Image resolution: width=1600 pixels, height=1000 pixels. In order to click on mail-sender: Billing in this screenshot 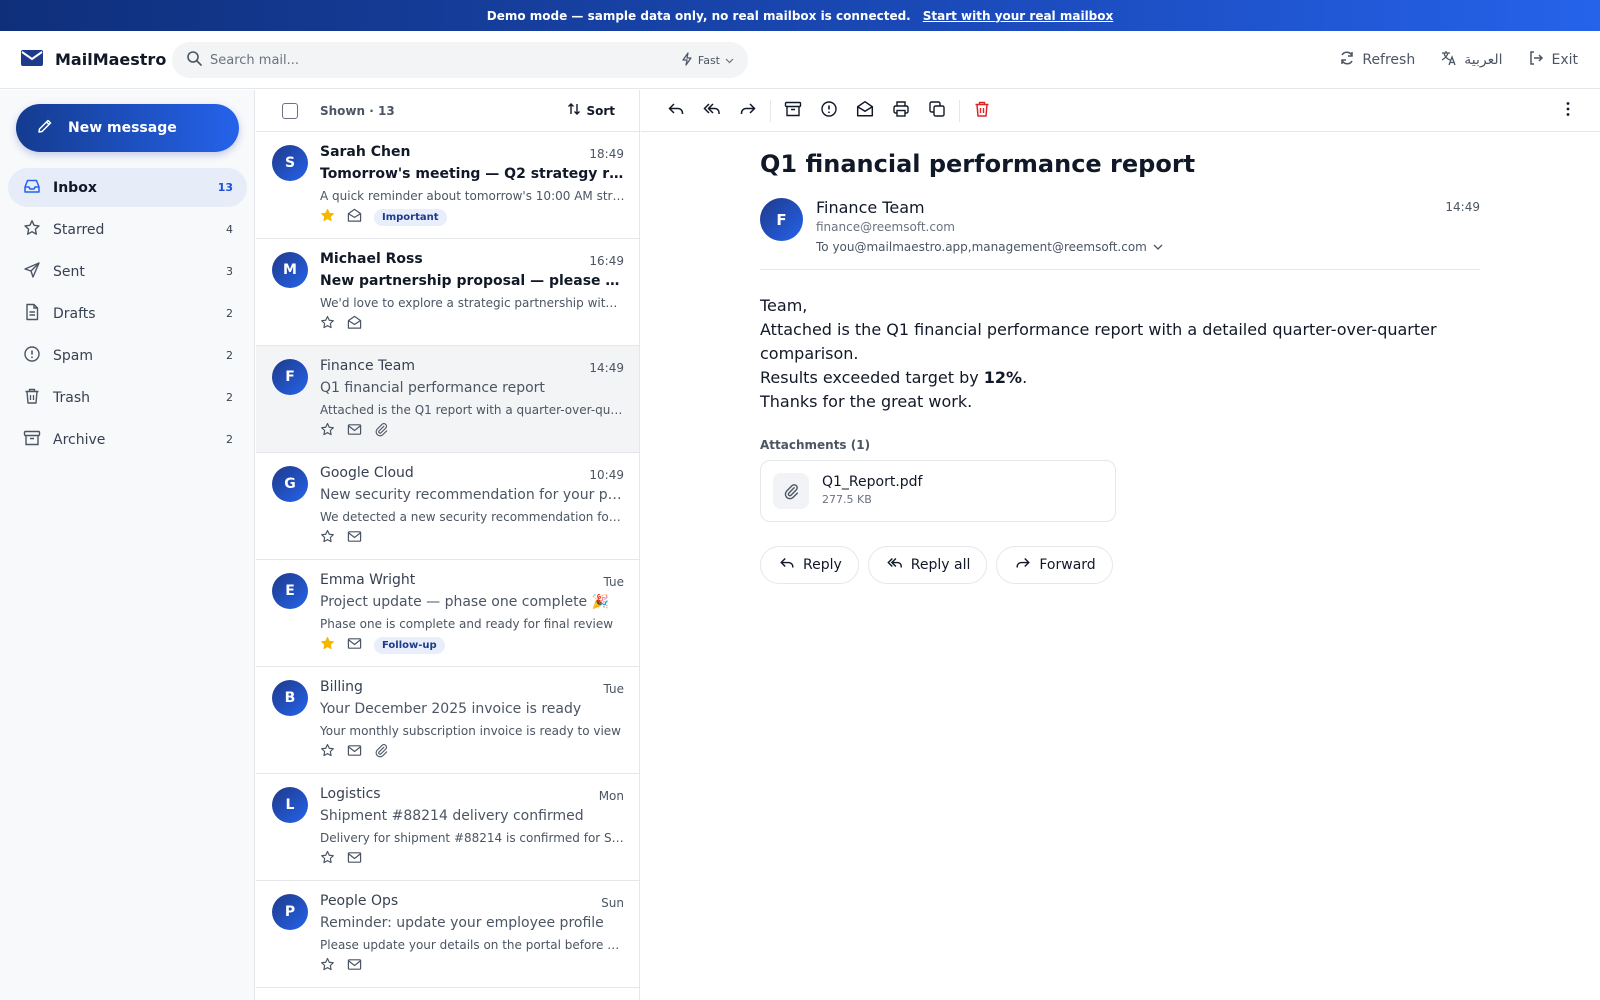, I will do `click(341, 687)`.